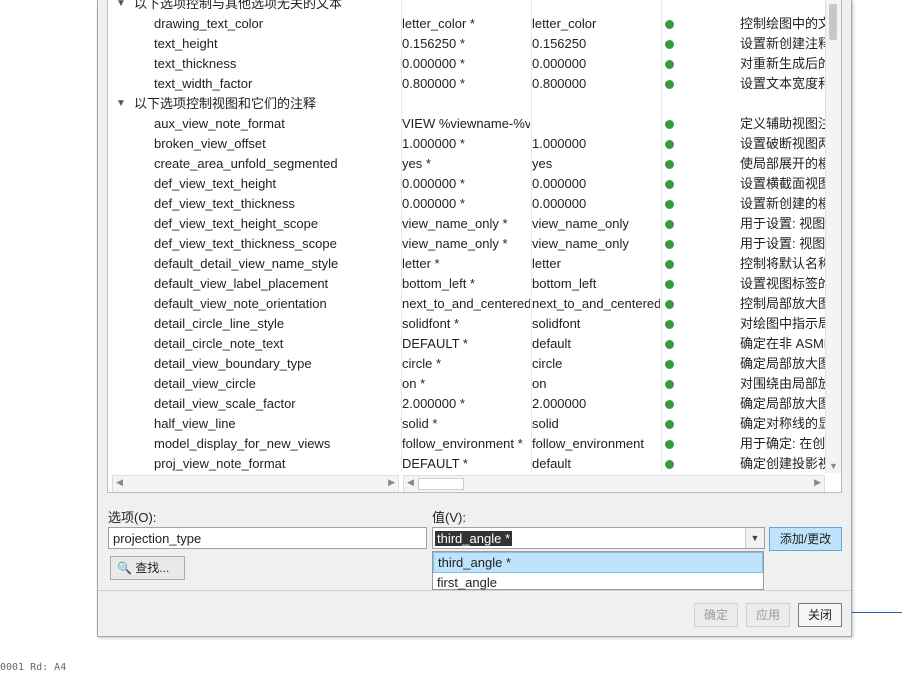 Image resolution: width=902 pixels, height=674 pixels. I want to click on option-default-cell: 0.156250, so click(559, 43).